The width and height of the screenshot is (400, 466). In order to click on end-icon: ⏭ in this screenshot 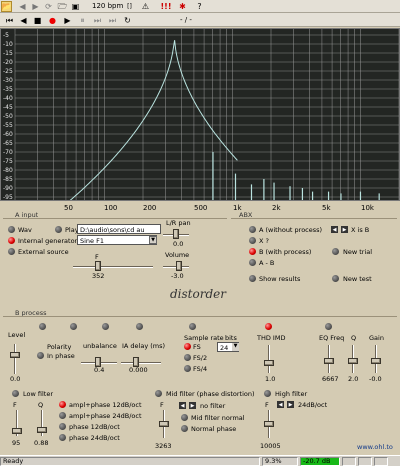, I will do `click(112, 20)`.